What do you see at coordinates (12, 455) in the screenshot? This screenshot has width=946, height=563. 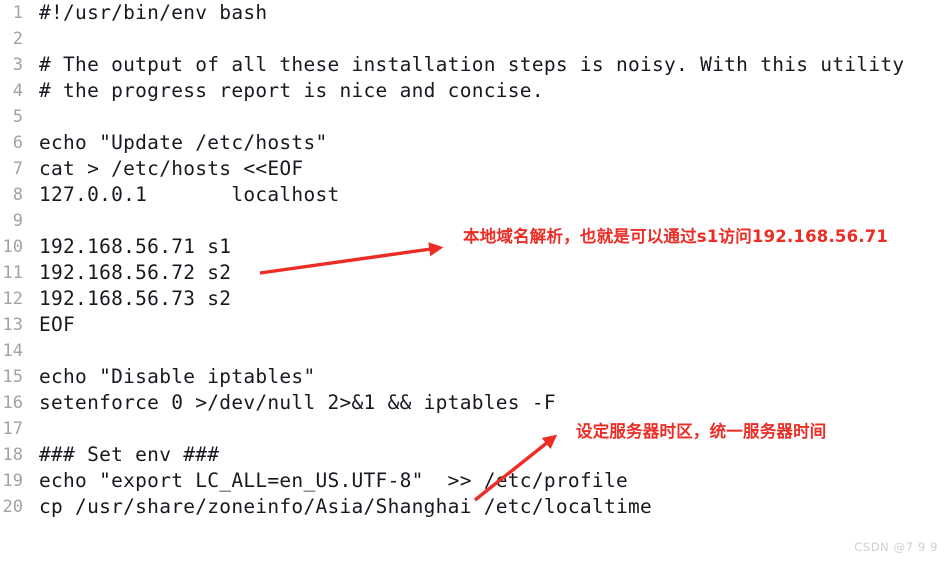 I see `line-number: 18` at bounding box center [12, 455].